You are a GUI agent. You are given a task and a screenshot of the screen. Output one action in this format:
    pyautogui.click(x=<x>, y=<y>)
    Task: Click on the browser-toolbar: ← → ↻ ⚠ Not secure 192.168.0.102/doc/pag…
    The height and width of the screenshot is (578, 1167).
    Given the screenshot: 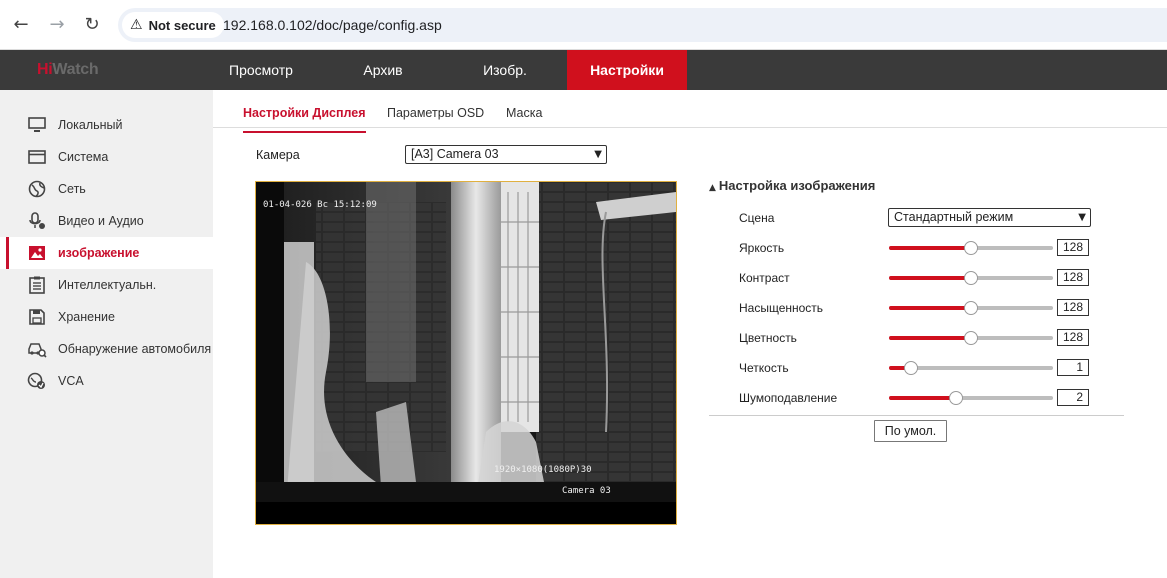 What is the action you would take?
    pyautogui.click(x=583, y=25)
    